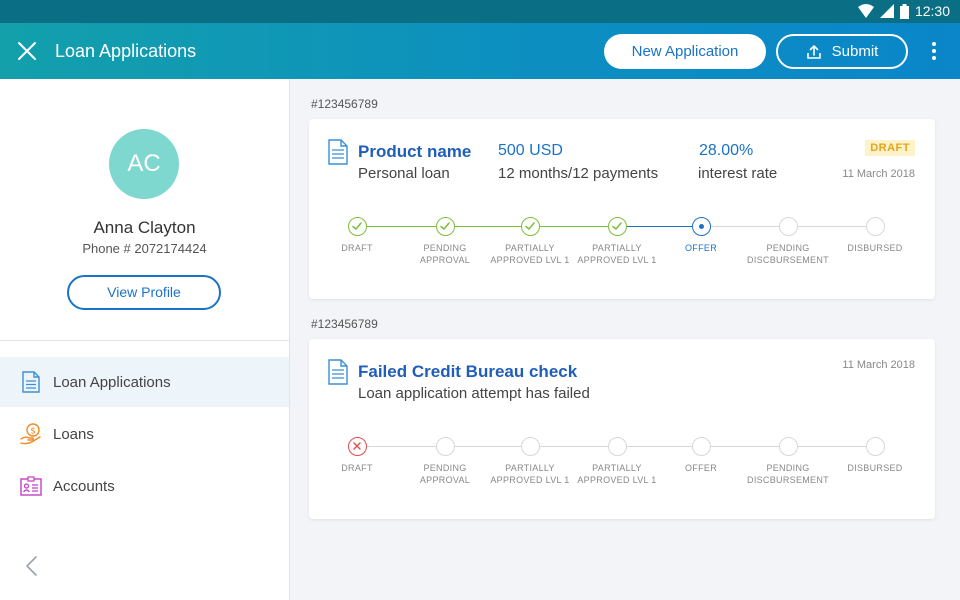 The width and height of the screenshot is (960, 600). I want to click on battery-icon, so click(904, 11).